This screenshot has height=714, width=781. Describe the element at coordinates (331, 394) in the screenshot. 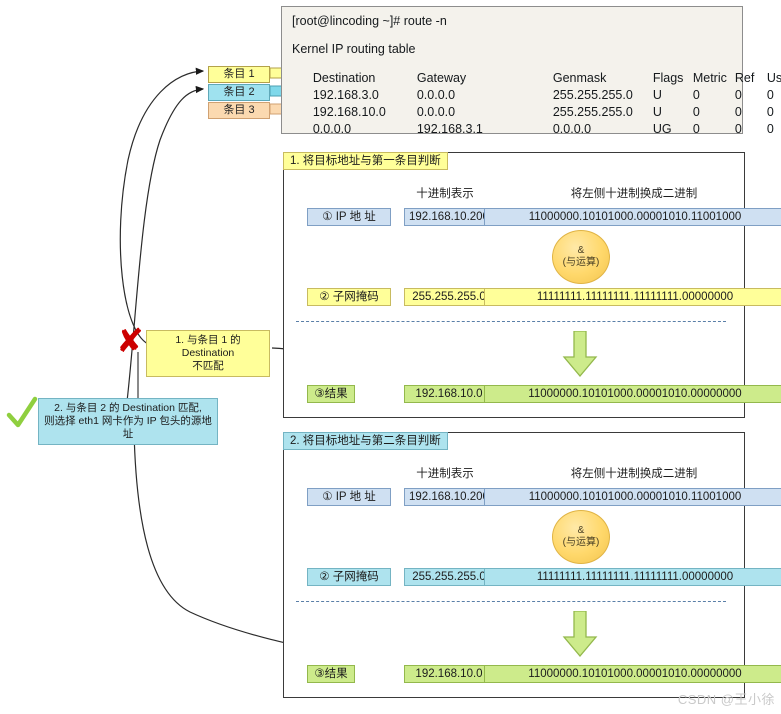

I see `panel1-result-label: ③结果` at that location.